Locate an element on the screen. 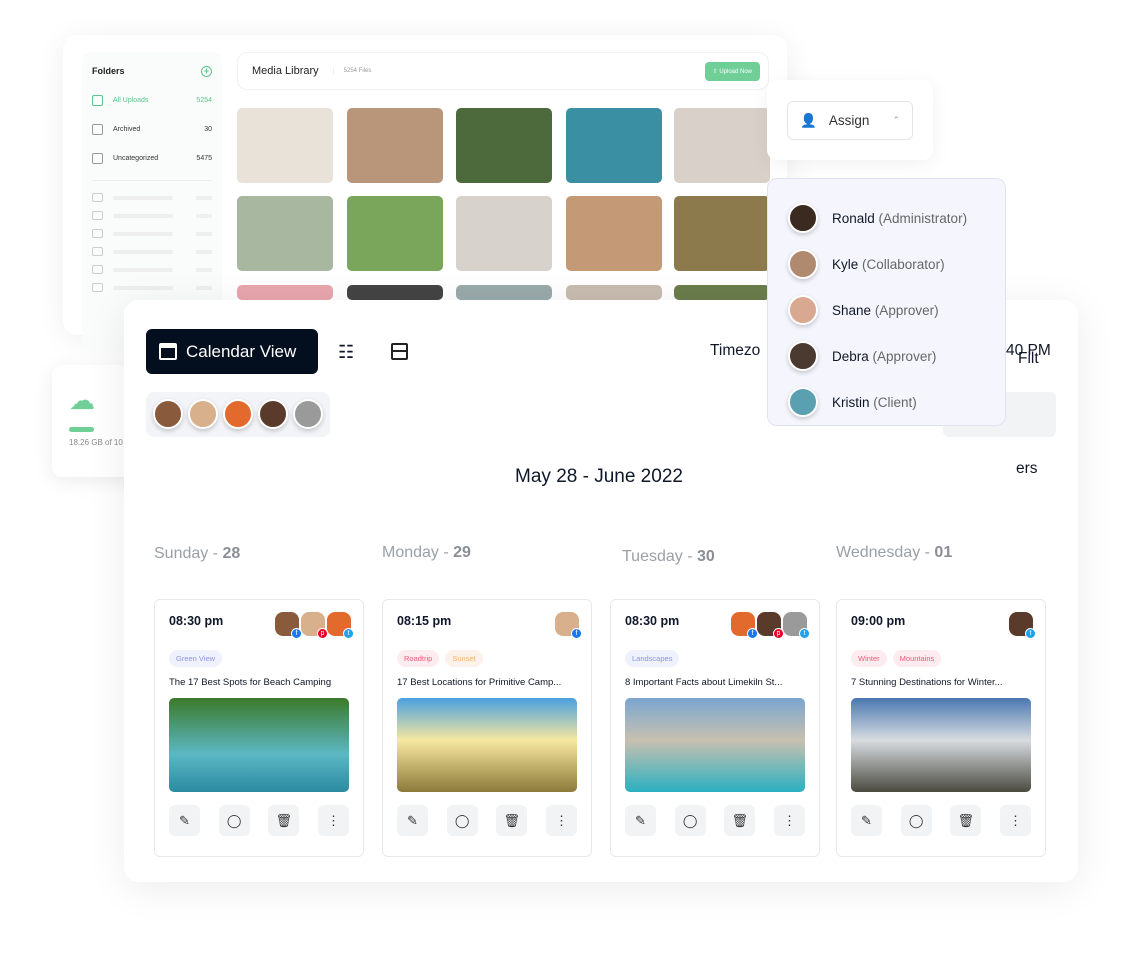  assign-user-option: Debra (Approver) is located at coordinates (886, 356).